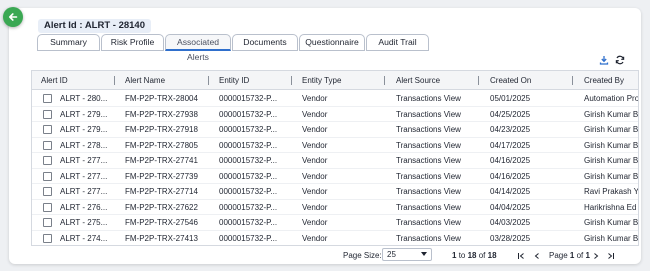  Describe the element at coordinates (610, 207) in the screenshot. I see `cell-created-by: Harikrishna Ed` at that location.